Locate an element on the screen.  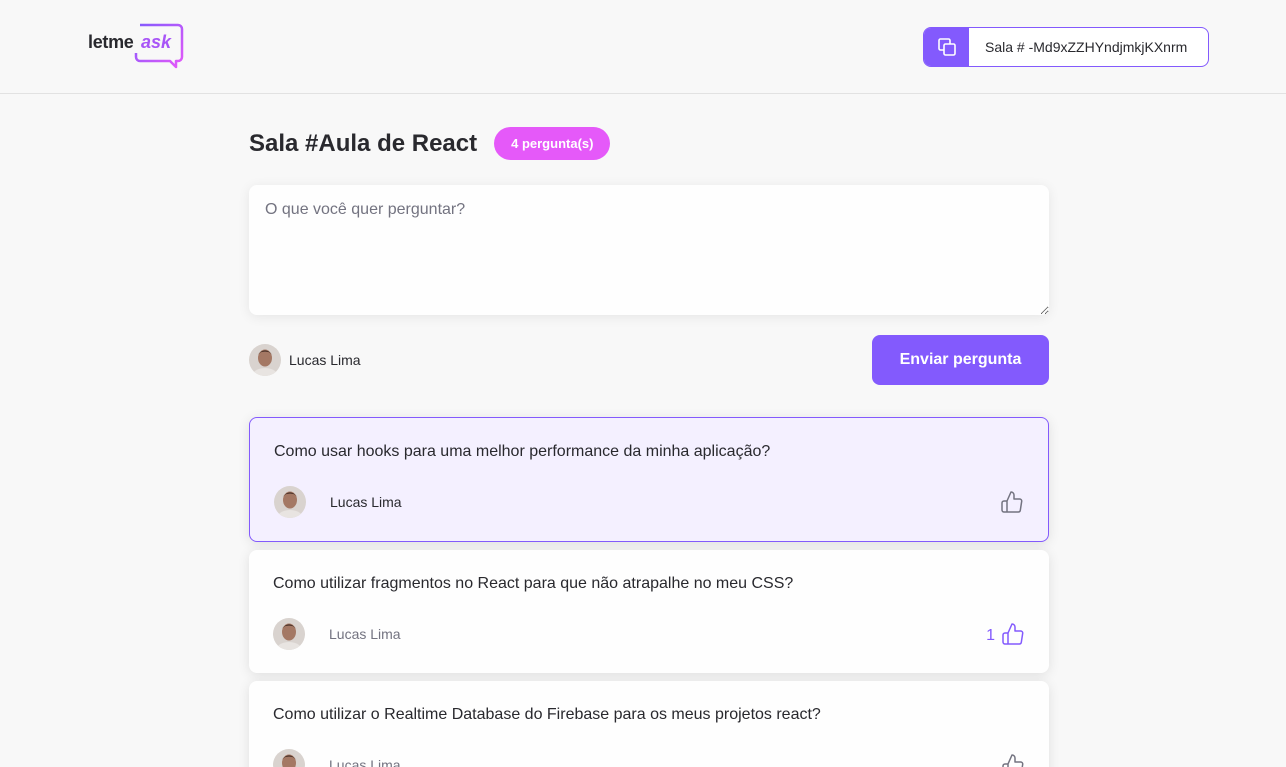
like-button: 1 is located at coordinates (1005, 634).